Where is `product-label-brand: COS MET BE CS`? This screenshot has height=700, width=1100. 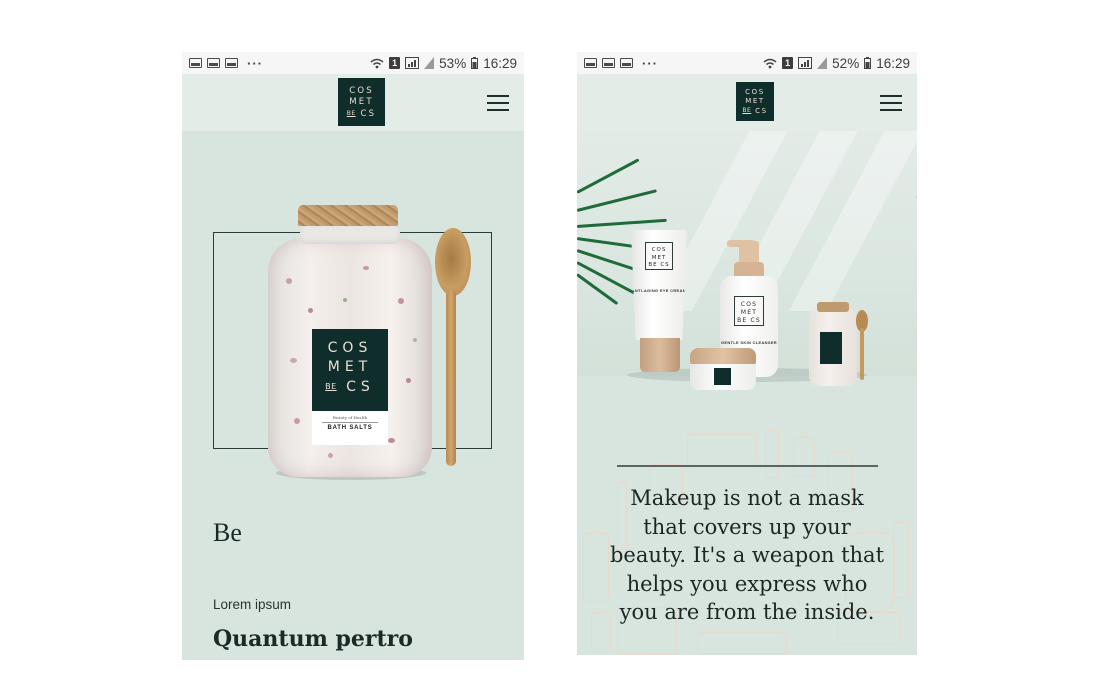
product-label-brand: COS MET BE CS is located at coordinates (350, 367).